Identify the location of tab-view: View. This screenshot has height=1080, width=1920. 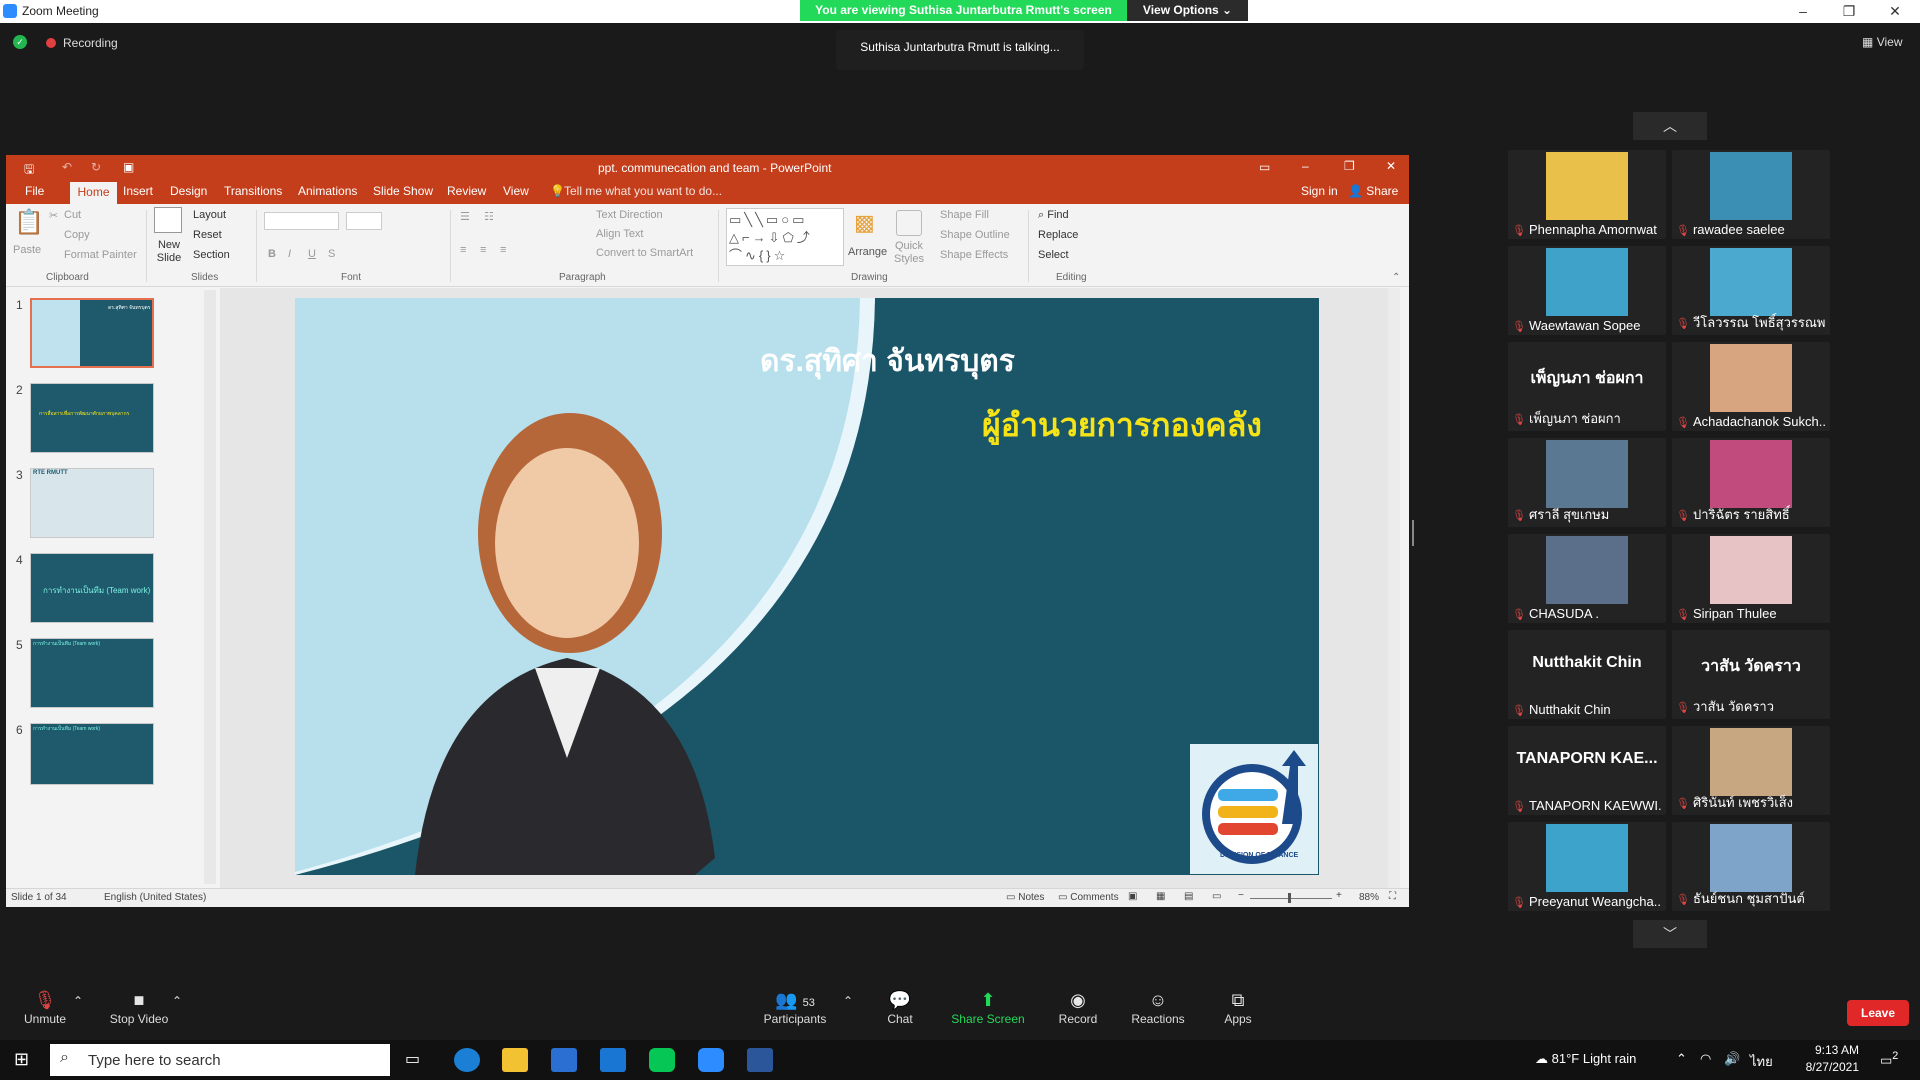
(516, 191).